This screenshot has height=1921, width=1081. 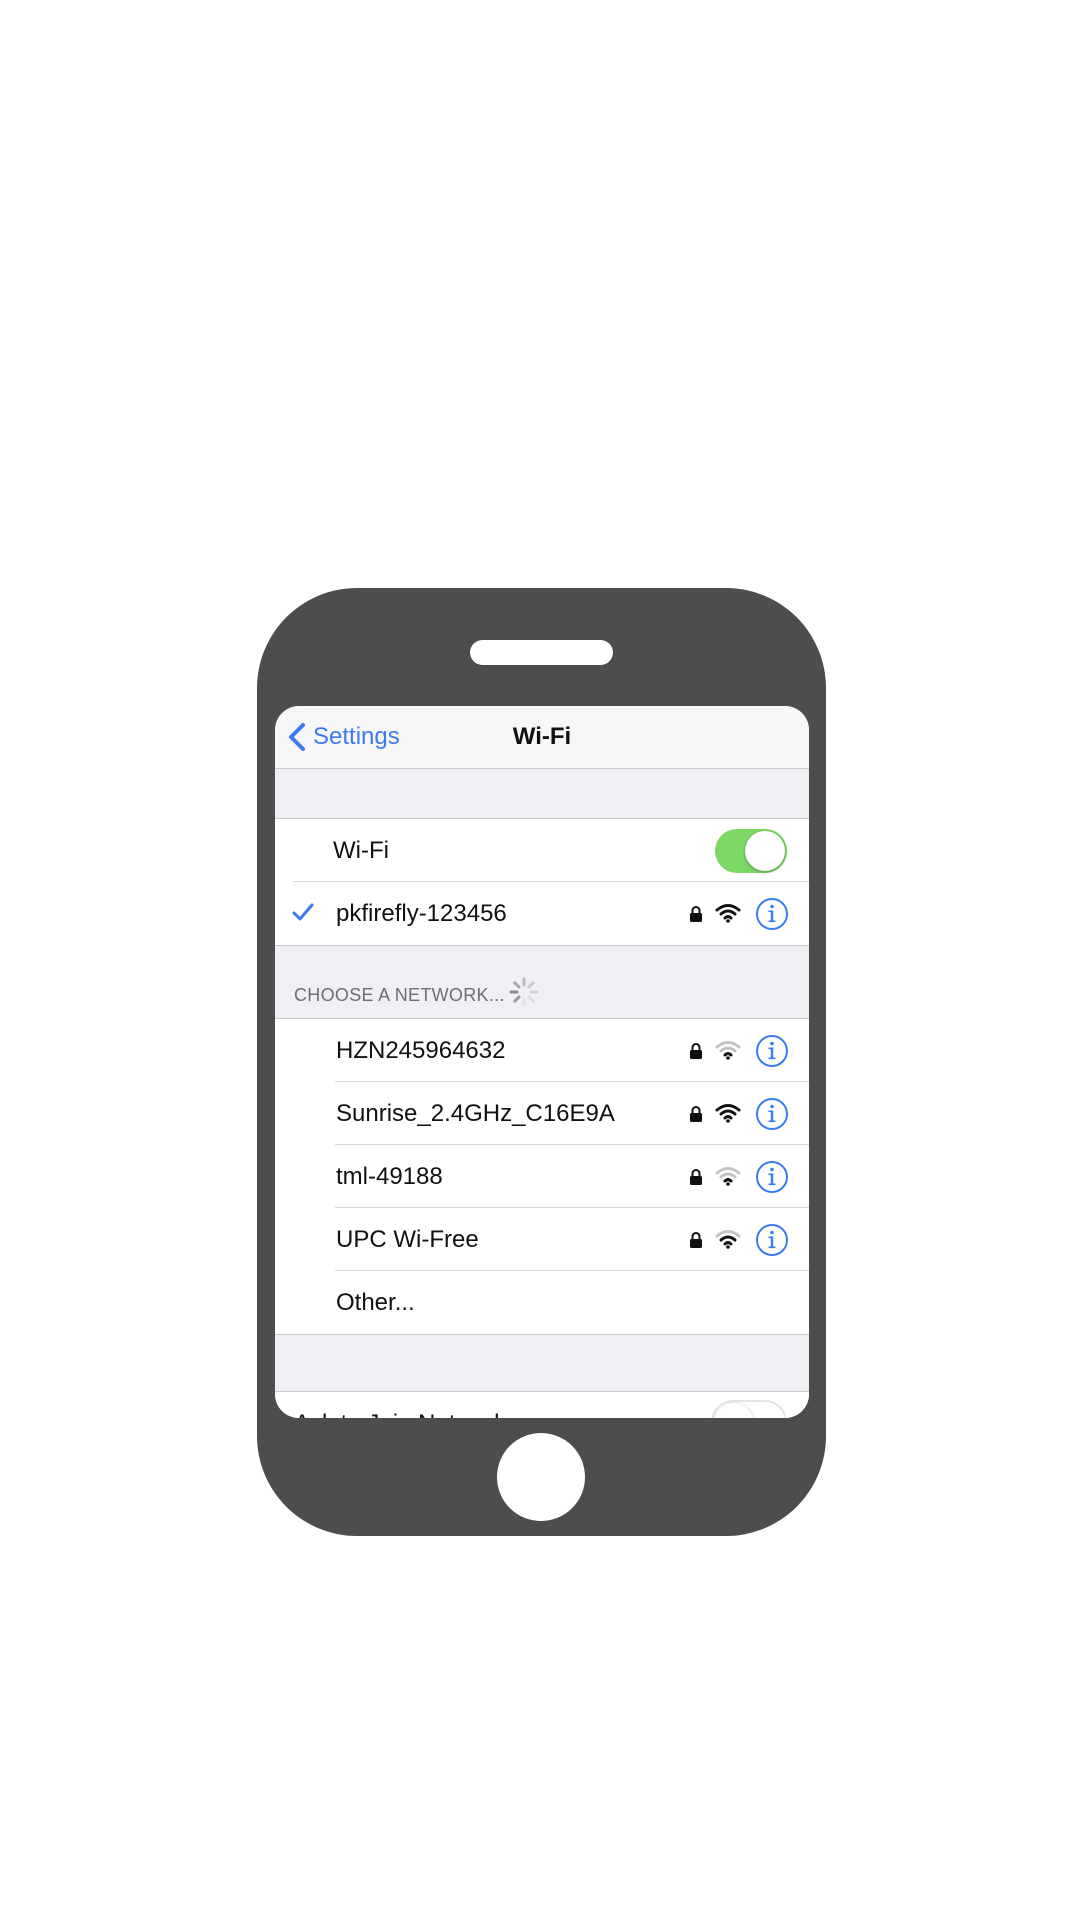 What do you see at coordinates (542, 913) in the screenshot?
I see `connected-network-row: pkfirefly-123456` at bounding box center [542, 913].